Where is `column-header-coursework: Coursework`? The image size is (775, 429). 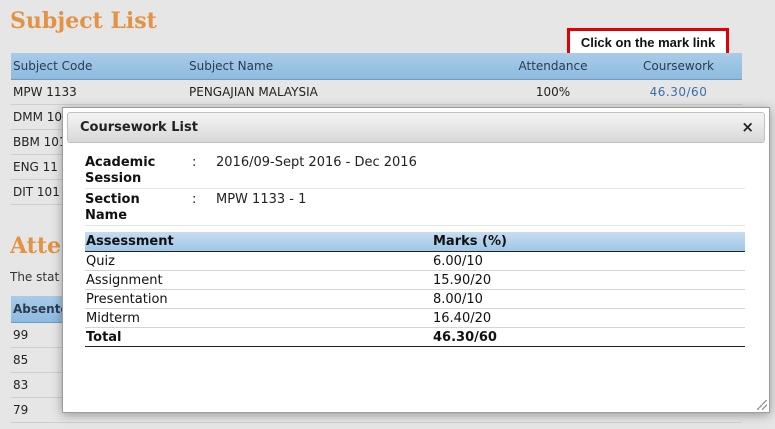 column-header-coursework: Coursework is located at coordinates (678, 66).